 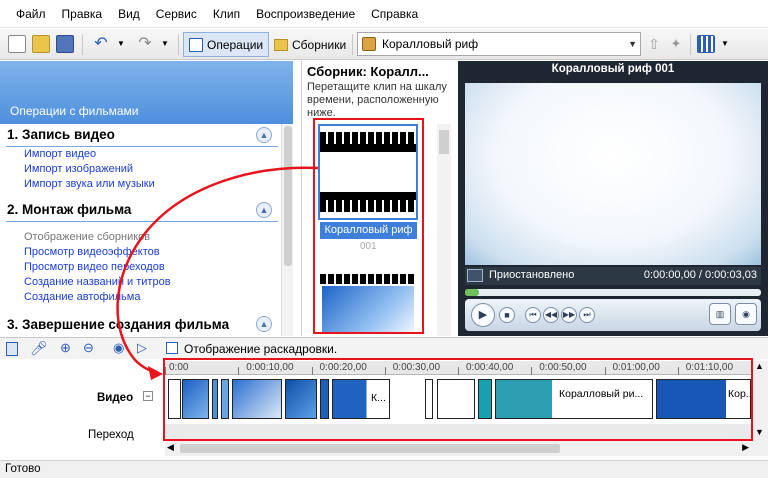 I want to click on annotation-arrow, so click(x=217, y=273).